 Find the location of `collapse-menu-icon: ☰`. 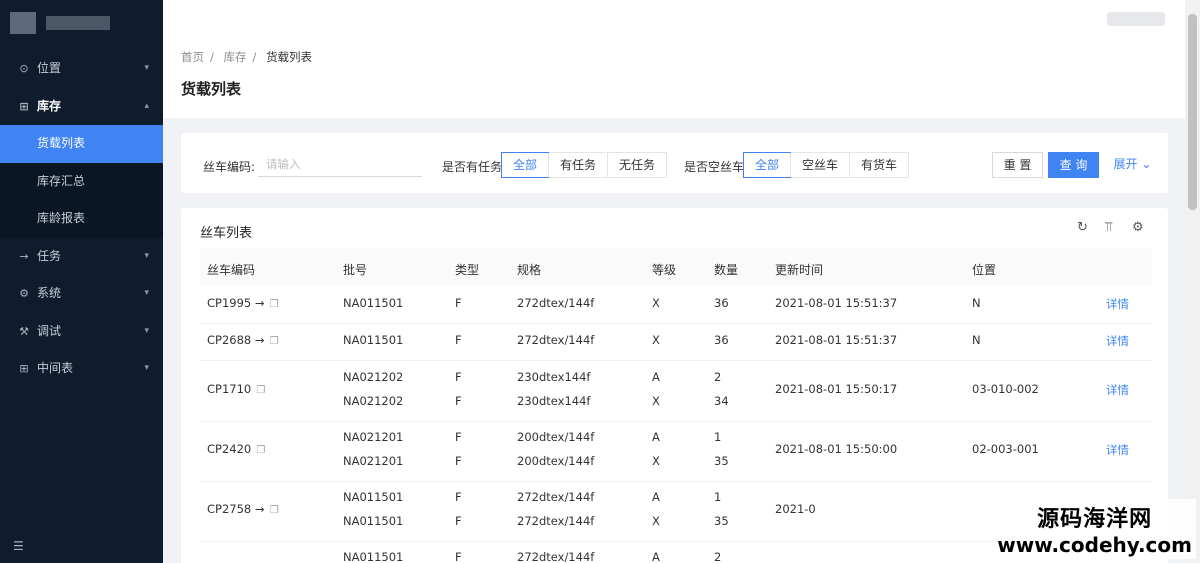

collapse-menu-icon: ☰ is located at coordinates (18, 546).